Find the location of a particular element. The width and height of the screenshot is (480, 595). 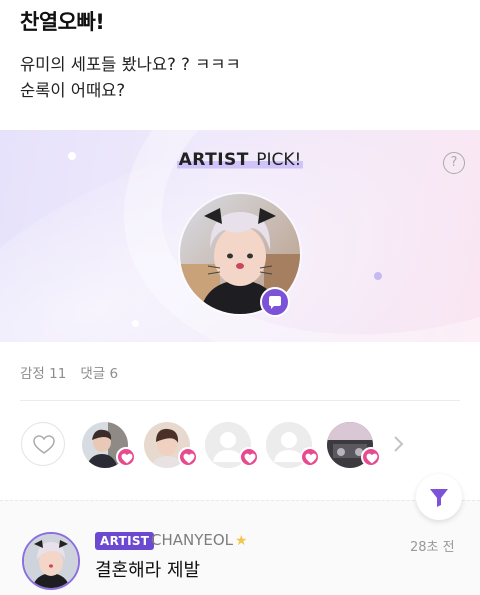

star-icon: ★ is located at coordinates (241, 541).